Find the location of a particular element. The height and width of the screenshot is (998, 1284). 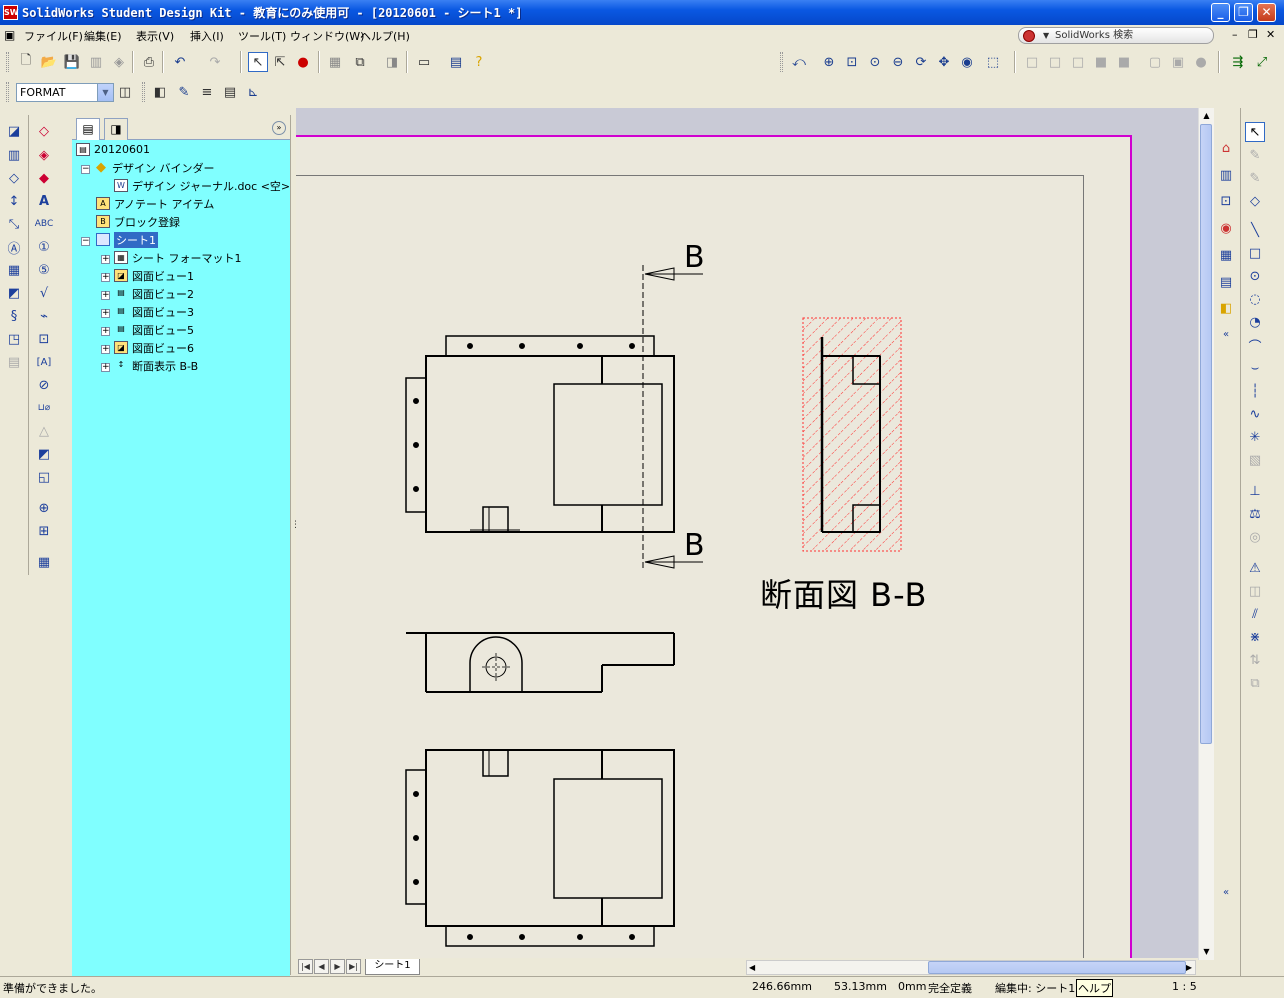

front-view-icon: □ is located at coordinates (1032, 62).